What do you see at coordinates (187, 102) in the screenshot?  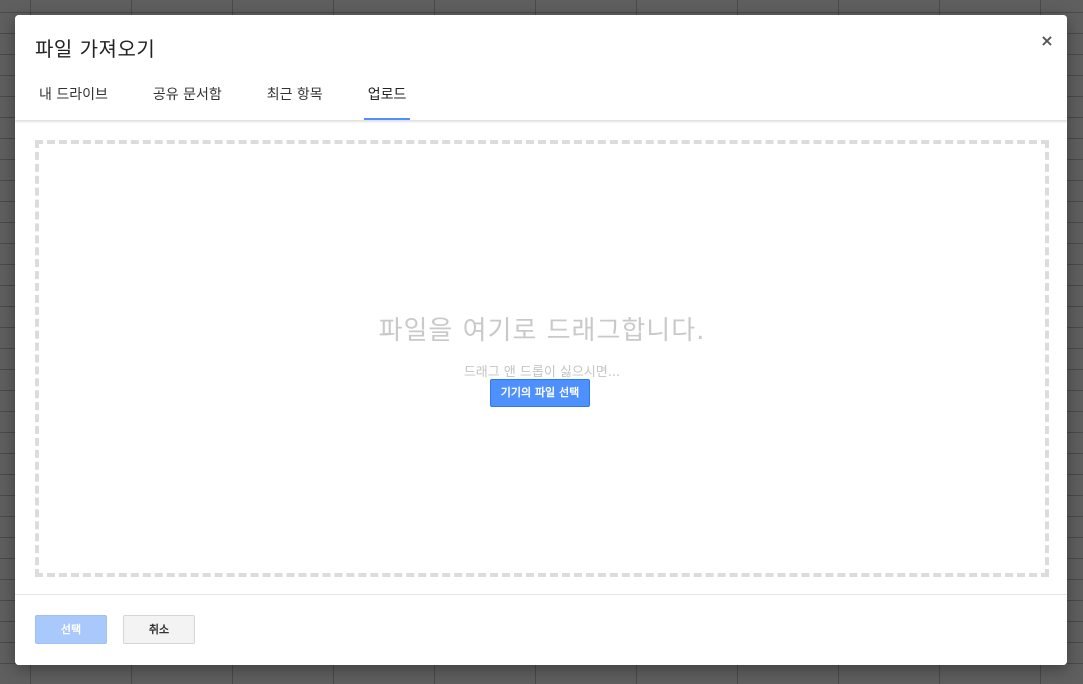 I see `tab-shared-with-me: 공유 문서함` at bounding box center [187, 102].